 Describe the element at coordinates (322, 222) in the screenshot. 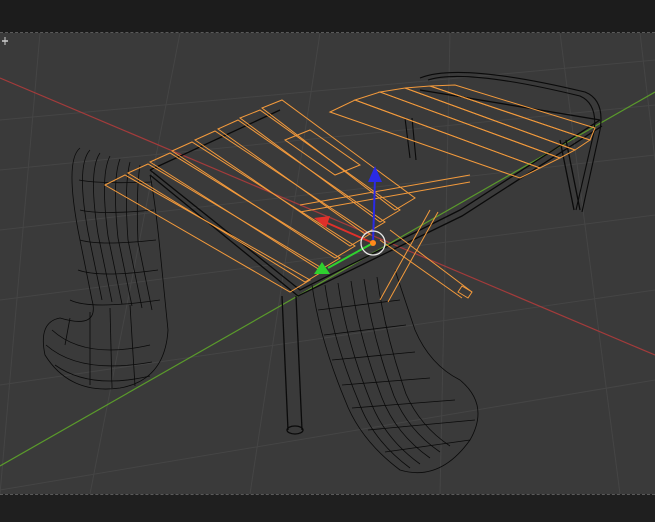

I see `gizmo-x-arrow` at that location.